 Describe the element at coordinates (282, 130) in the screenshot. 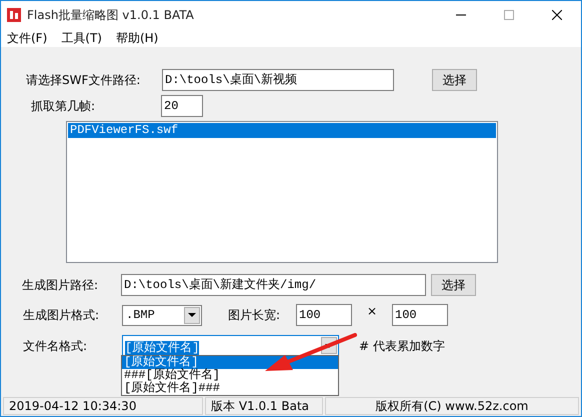

I see `list-item: PDFViewerFS.swf` at that location.